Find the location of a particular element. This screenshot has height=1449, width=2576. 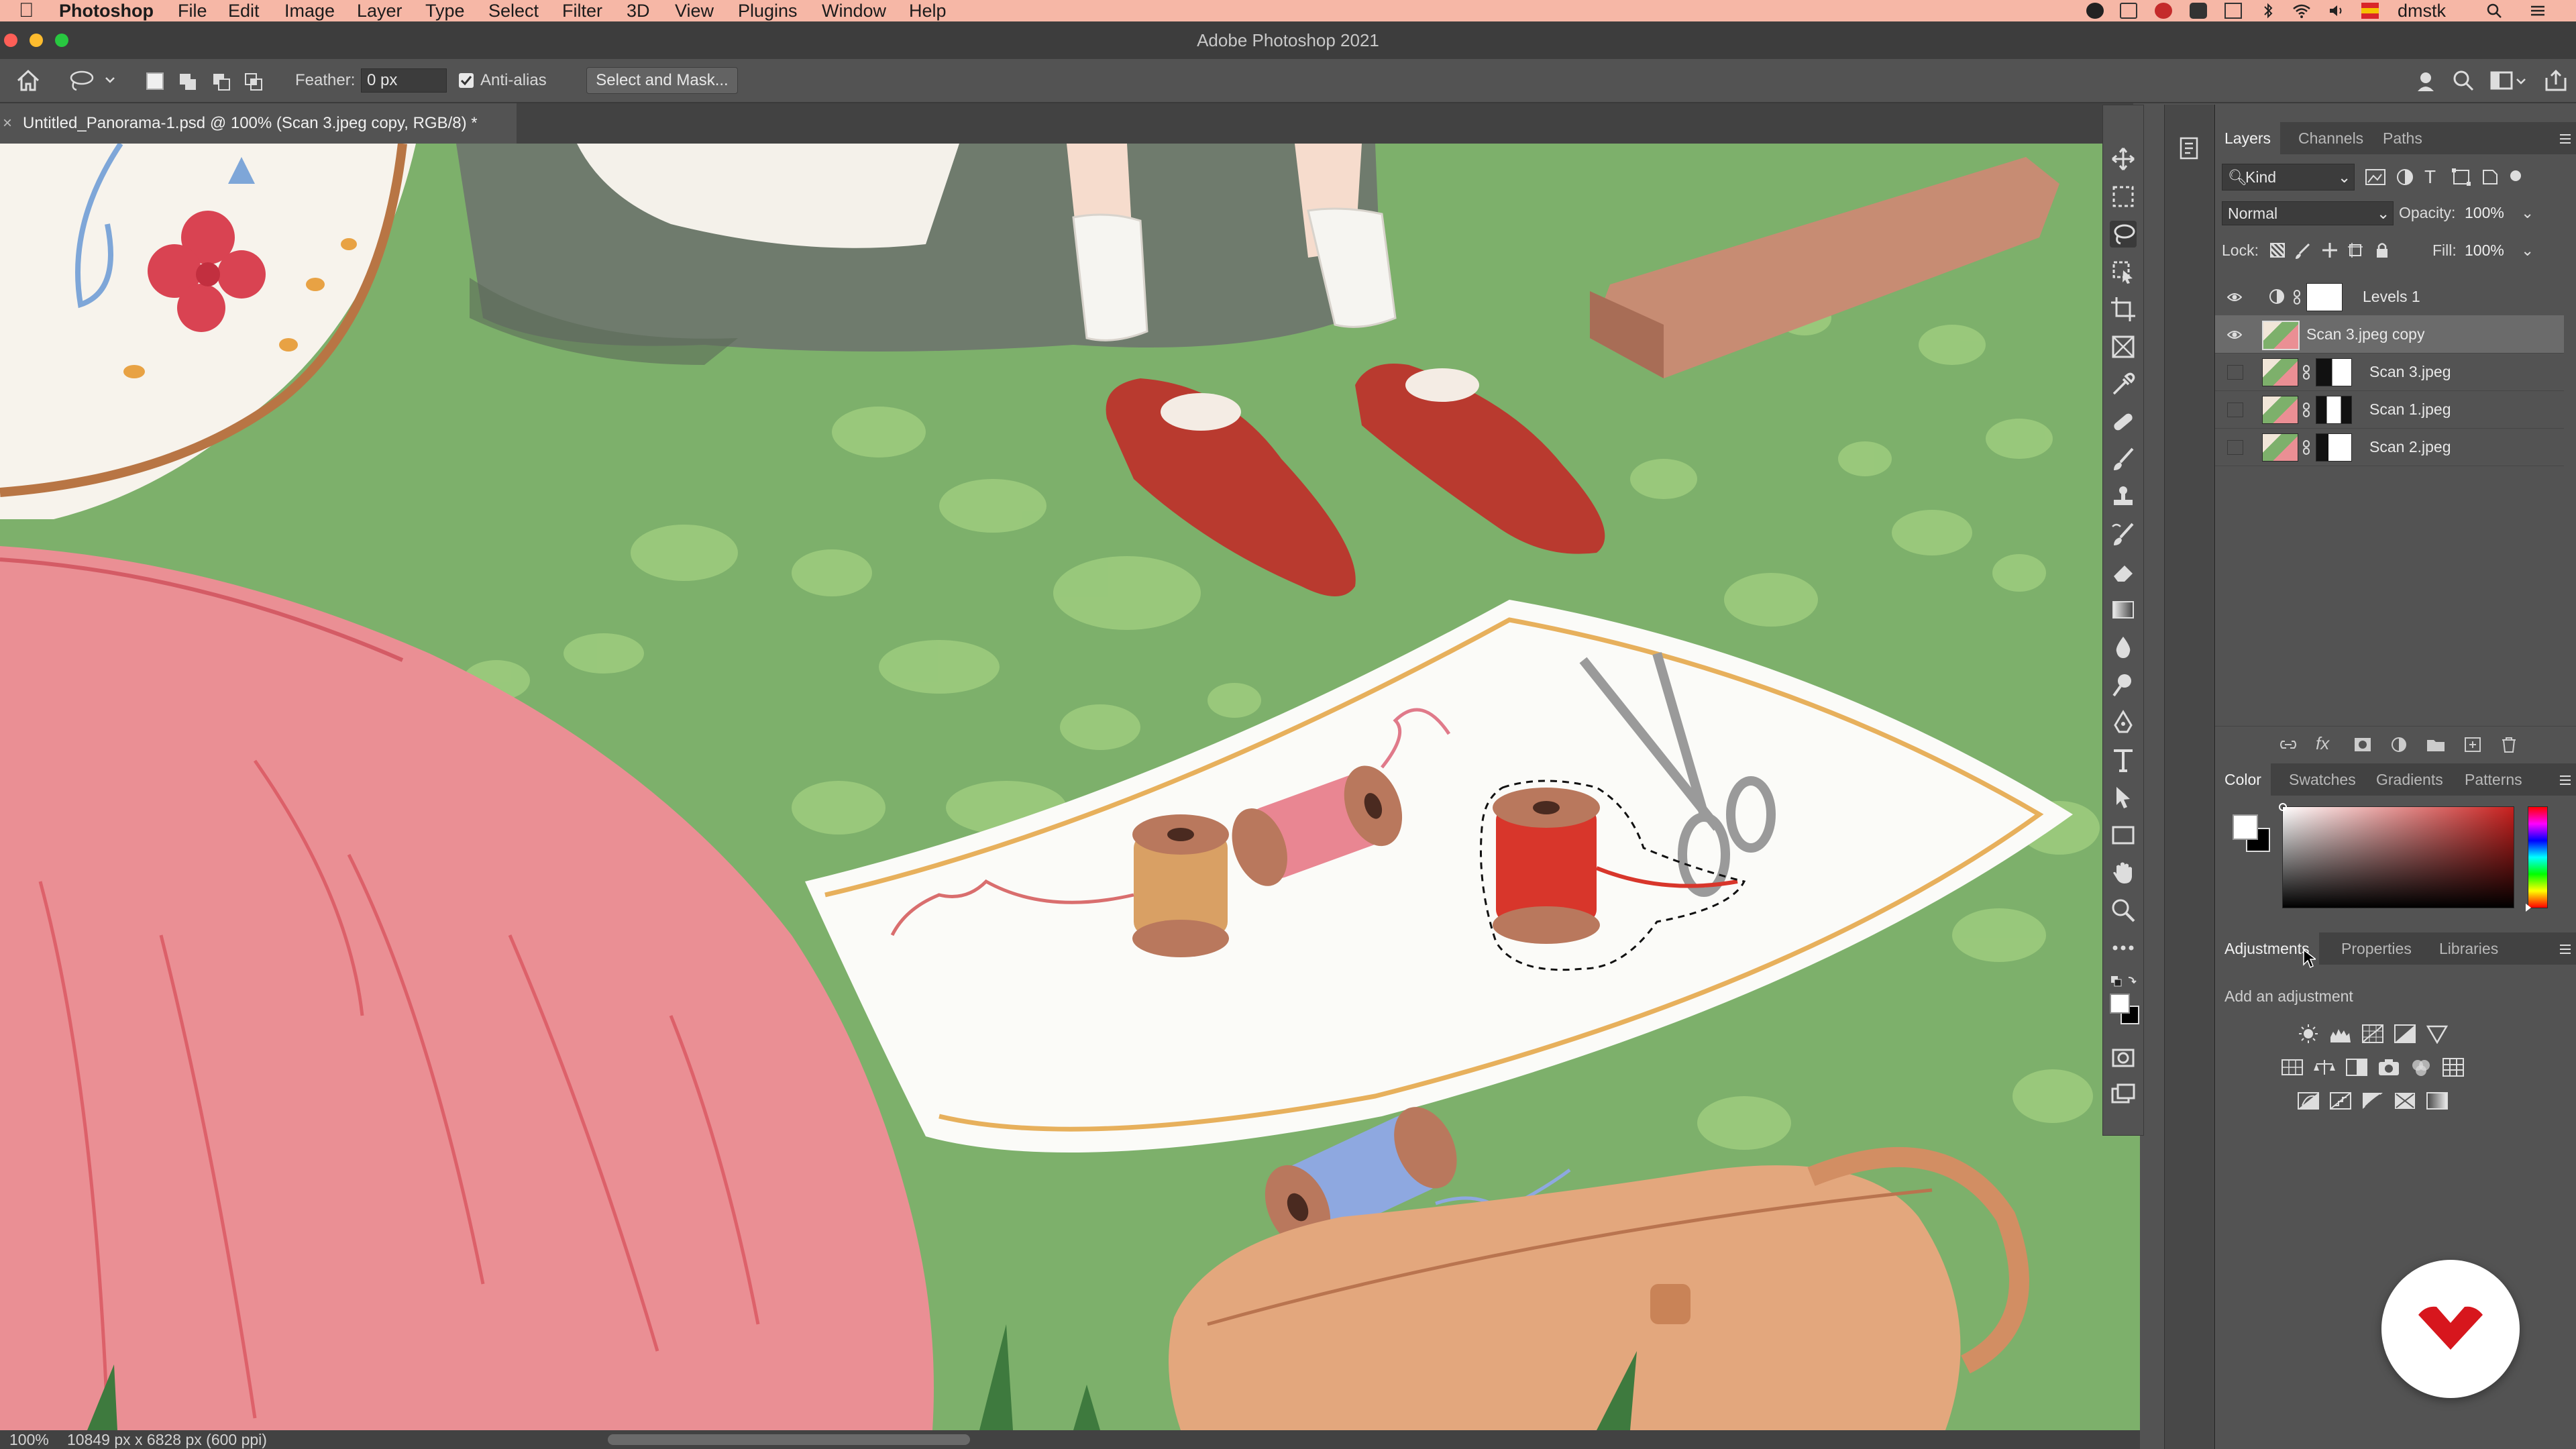

tab-libraries: Libraries is located at coordinates (2468, 948).